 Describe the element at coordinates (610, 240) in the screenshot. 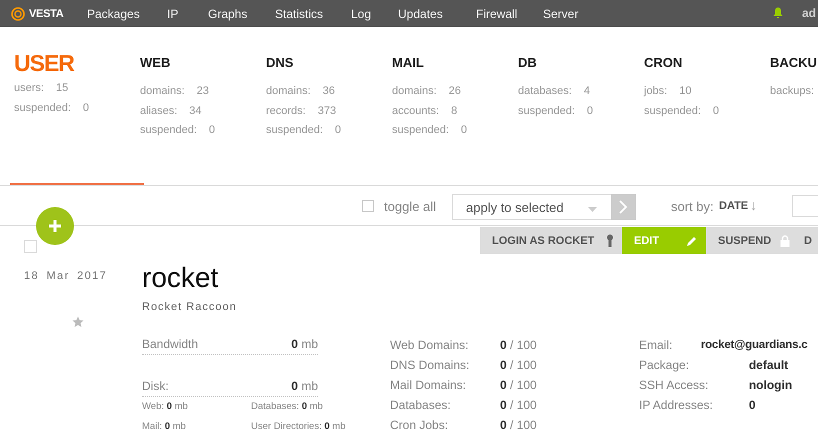

I see `key-icon` at that location.